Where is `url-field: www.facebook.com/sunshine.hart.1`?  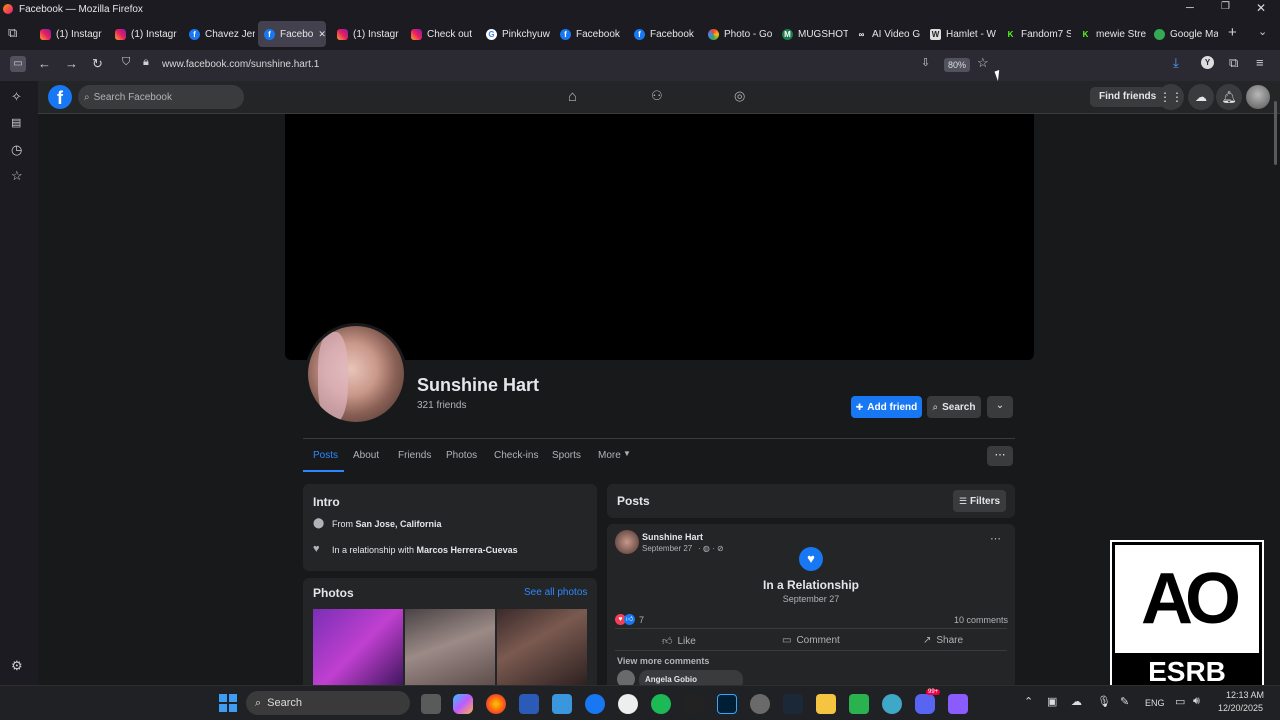 url-field: www.facebook.com/sunshine.hart.1 is located at coordinates (240, 64).